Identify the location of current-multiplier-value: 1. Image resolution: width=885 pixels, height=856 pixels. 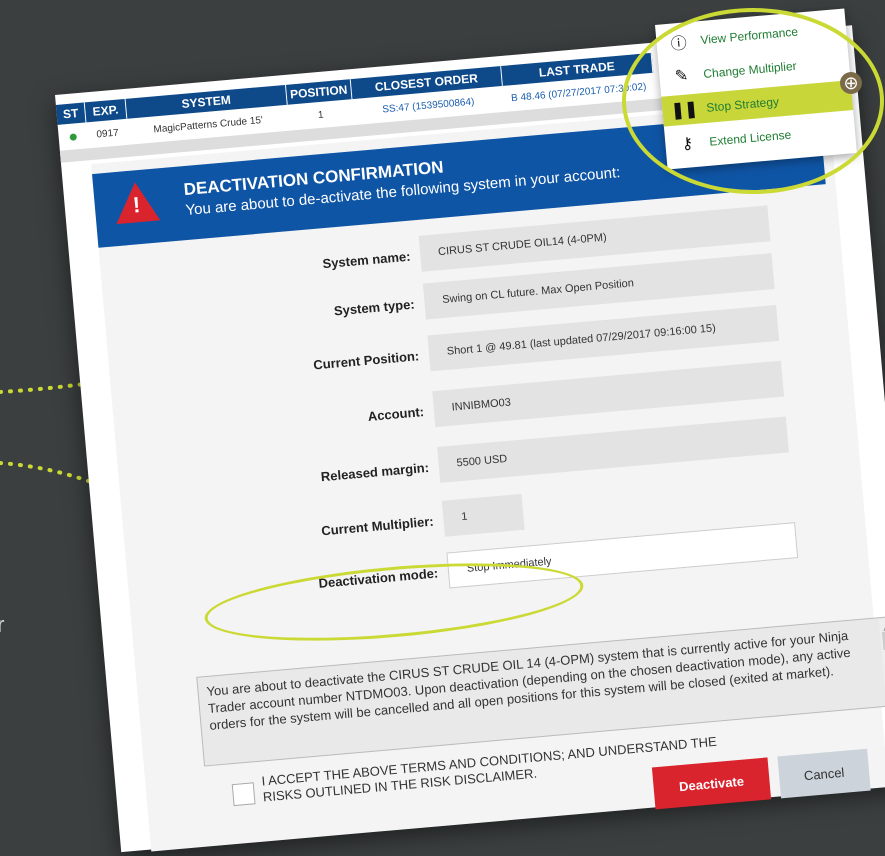
(483, 515).